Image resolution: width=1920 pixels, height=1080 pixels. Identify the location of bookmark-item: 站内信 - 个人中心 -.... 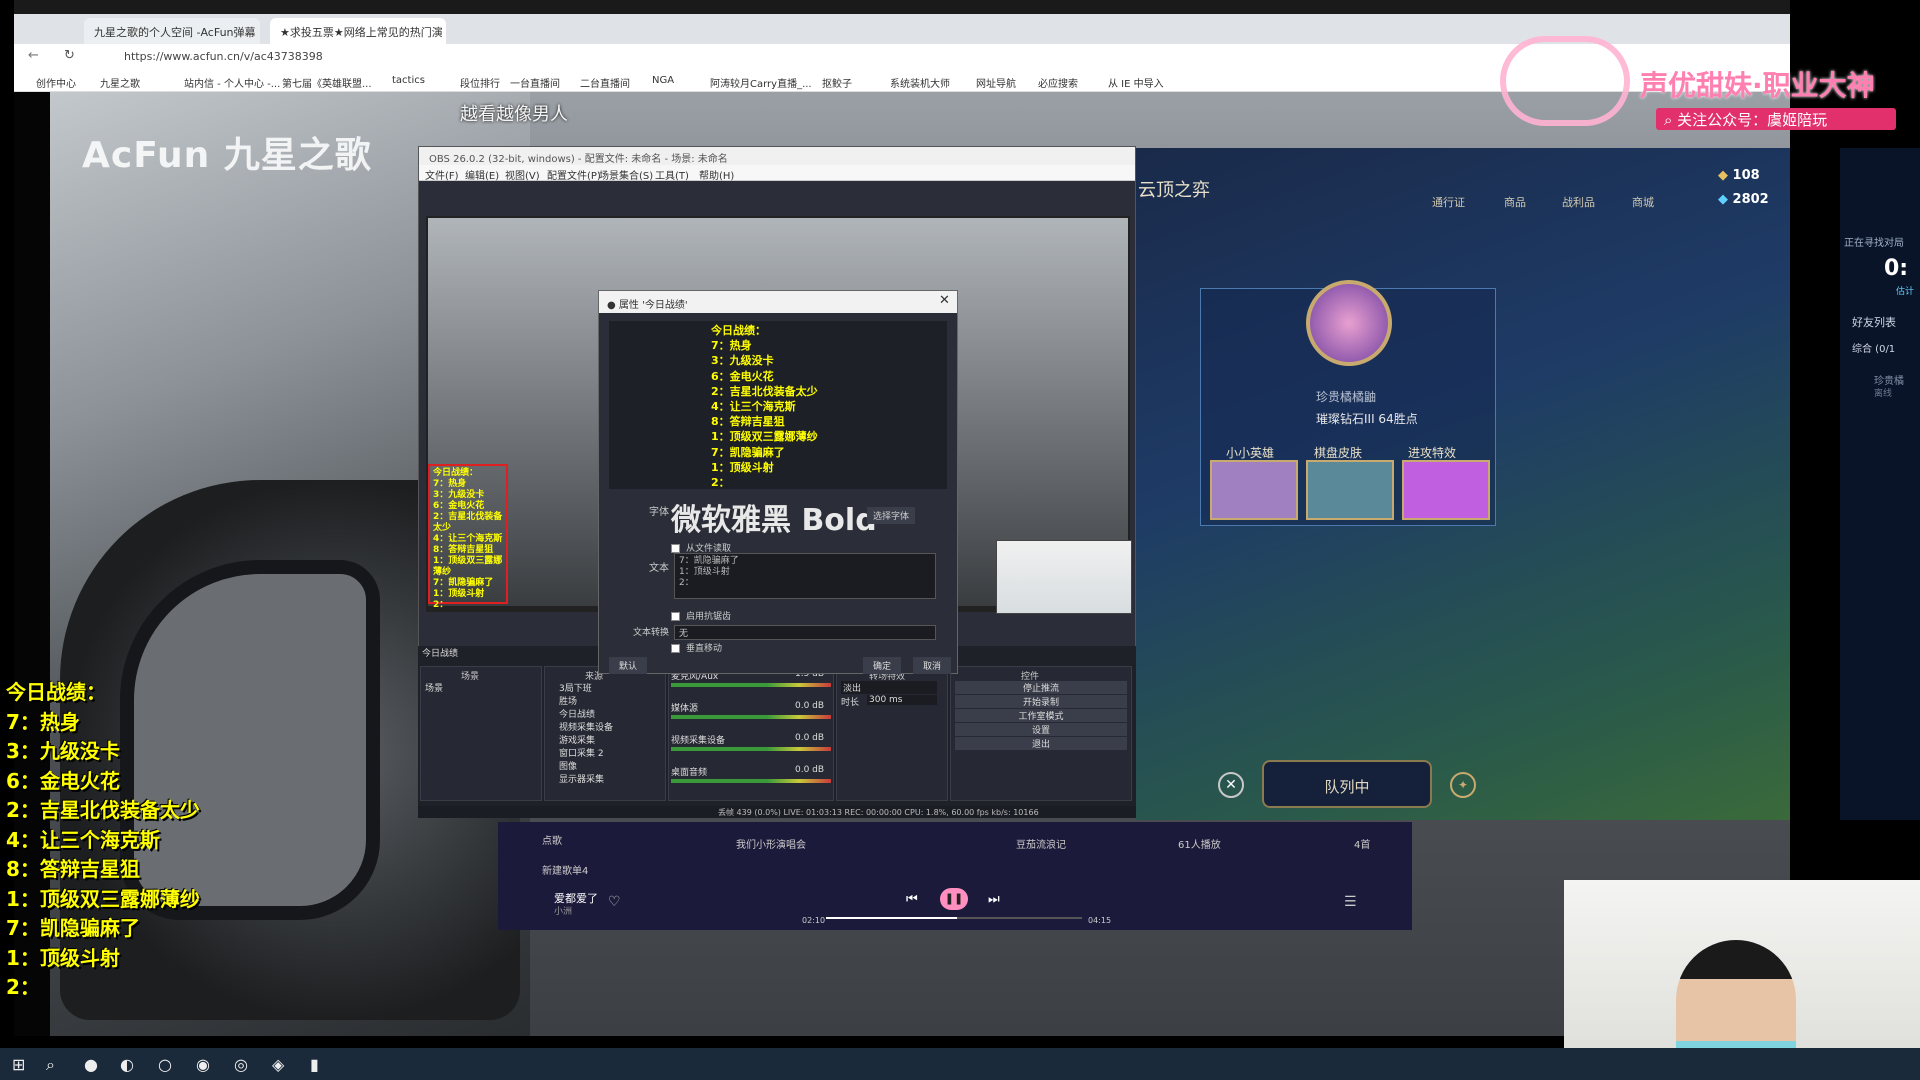
(232, 82).